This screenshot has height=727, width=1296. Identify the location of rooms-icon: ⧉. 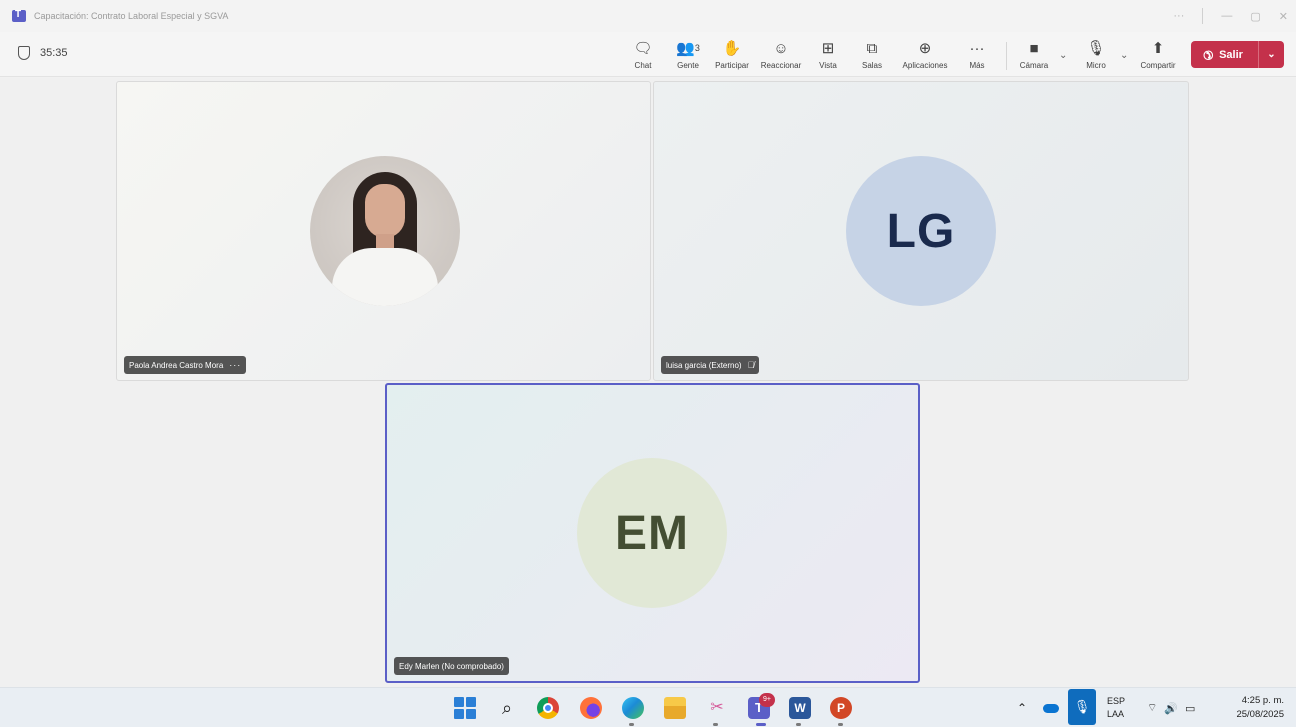
(872, 48).